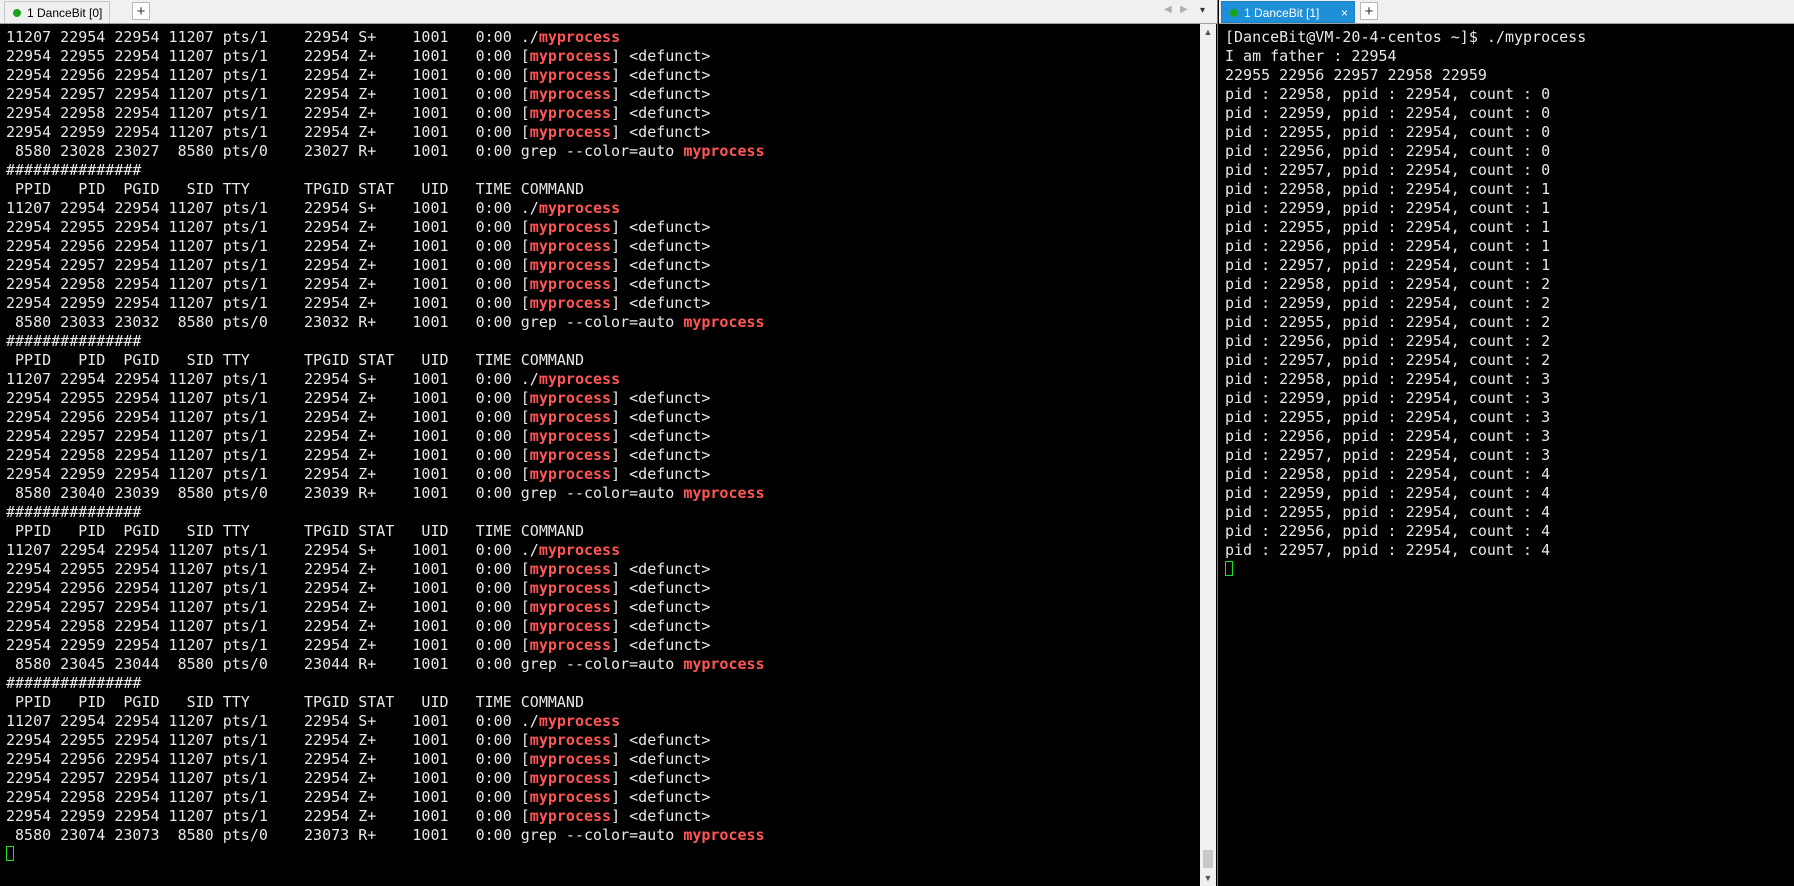 The image size is (1794, 886). I want to click on terminal-line: pid : 22959, ppid : 22954, count : 3, so click(1388, 398).